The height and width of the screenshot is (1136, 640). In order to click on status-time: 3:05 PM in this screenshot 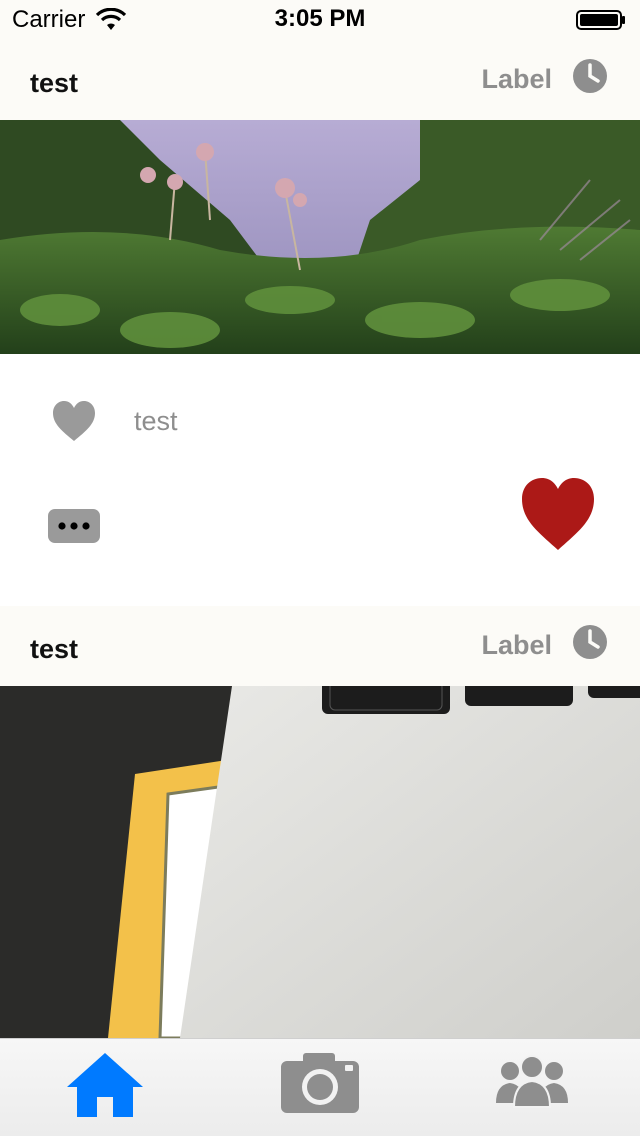, I will do `click(320, 18)`.